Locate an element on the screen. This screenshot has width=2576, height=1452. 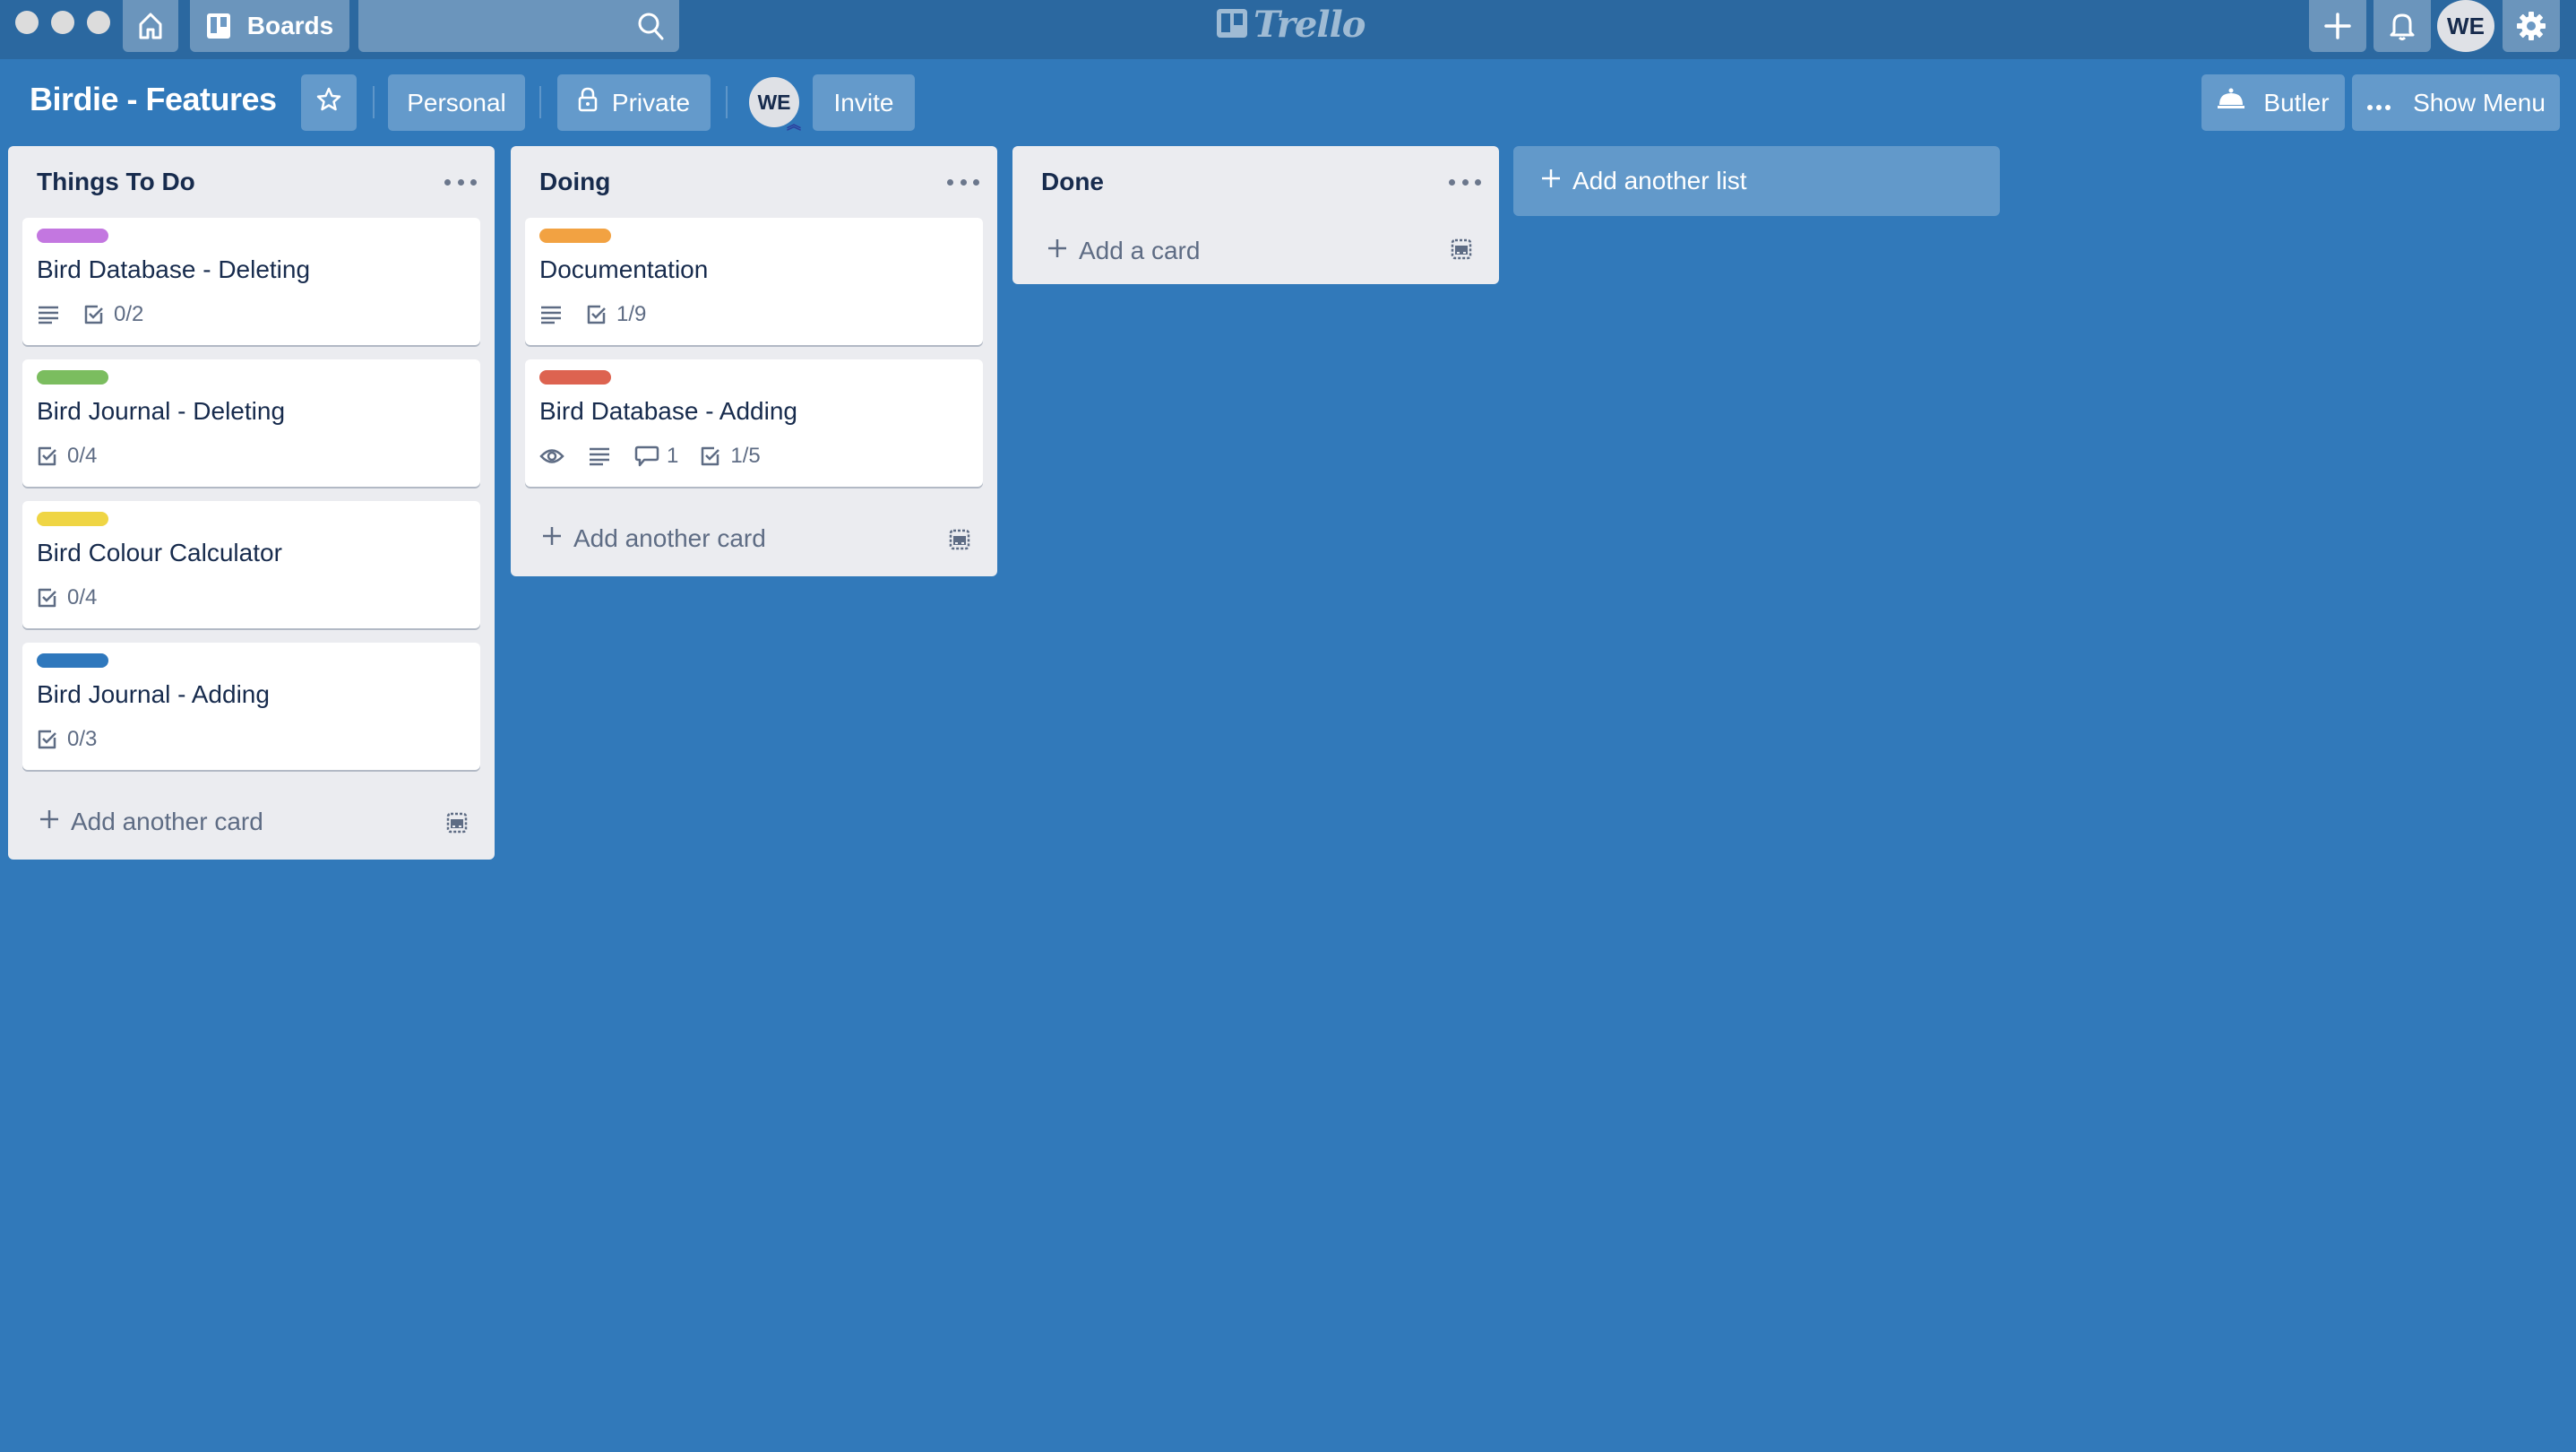
add-list-button: Add another list is located at coordinates (1757, 181).